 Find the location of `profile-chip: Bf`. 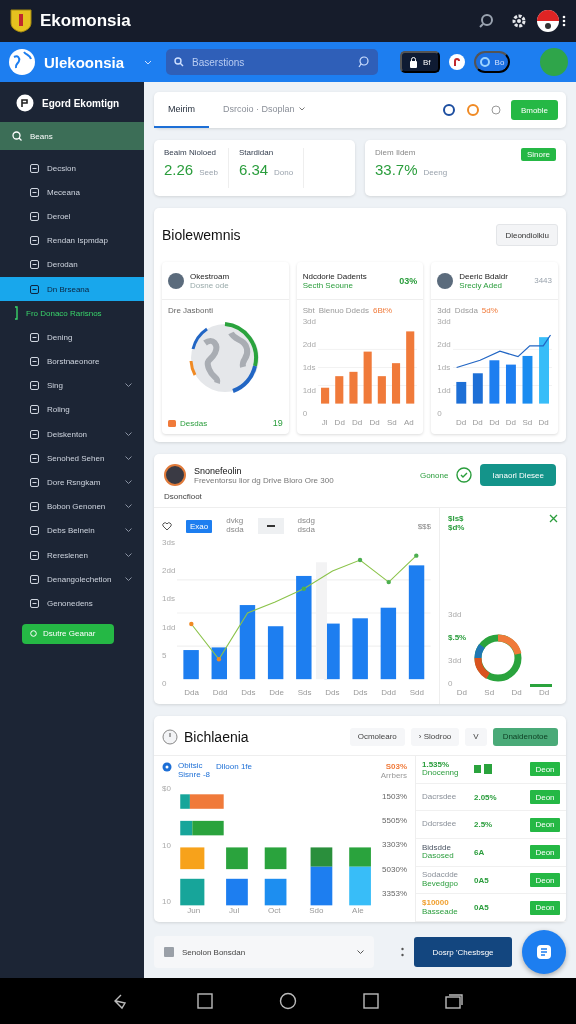

profile-chip: Bf is located at coordinates (420, 62).